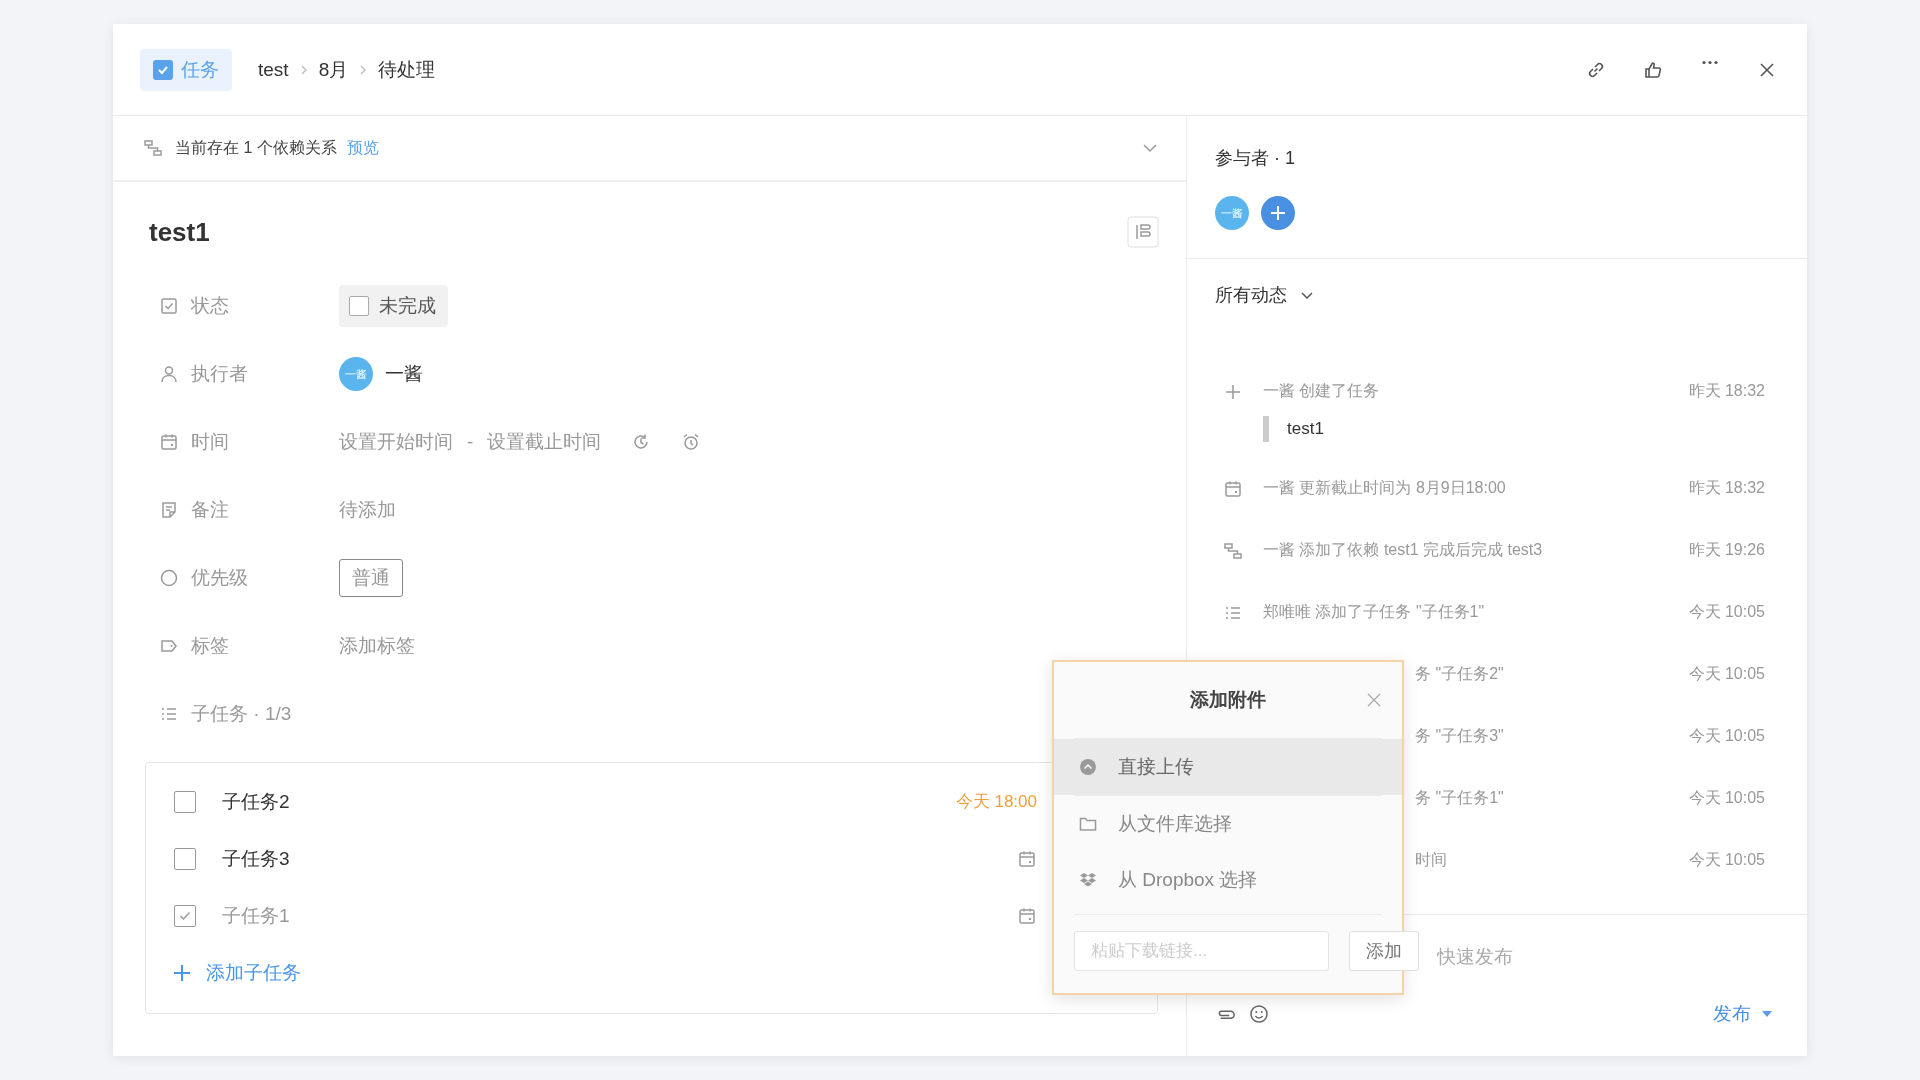 This screenshot has height=1080, width=1920. I want to click on task-type-tag: 任务, so click(186, 69).